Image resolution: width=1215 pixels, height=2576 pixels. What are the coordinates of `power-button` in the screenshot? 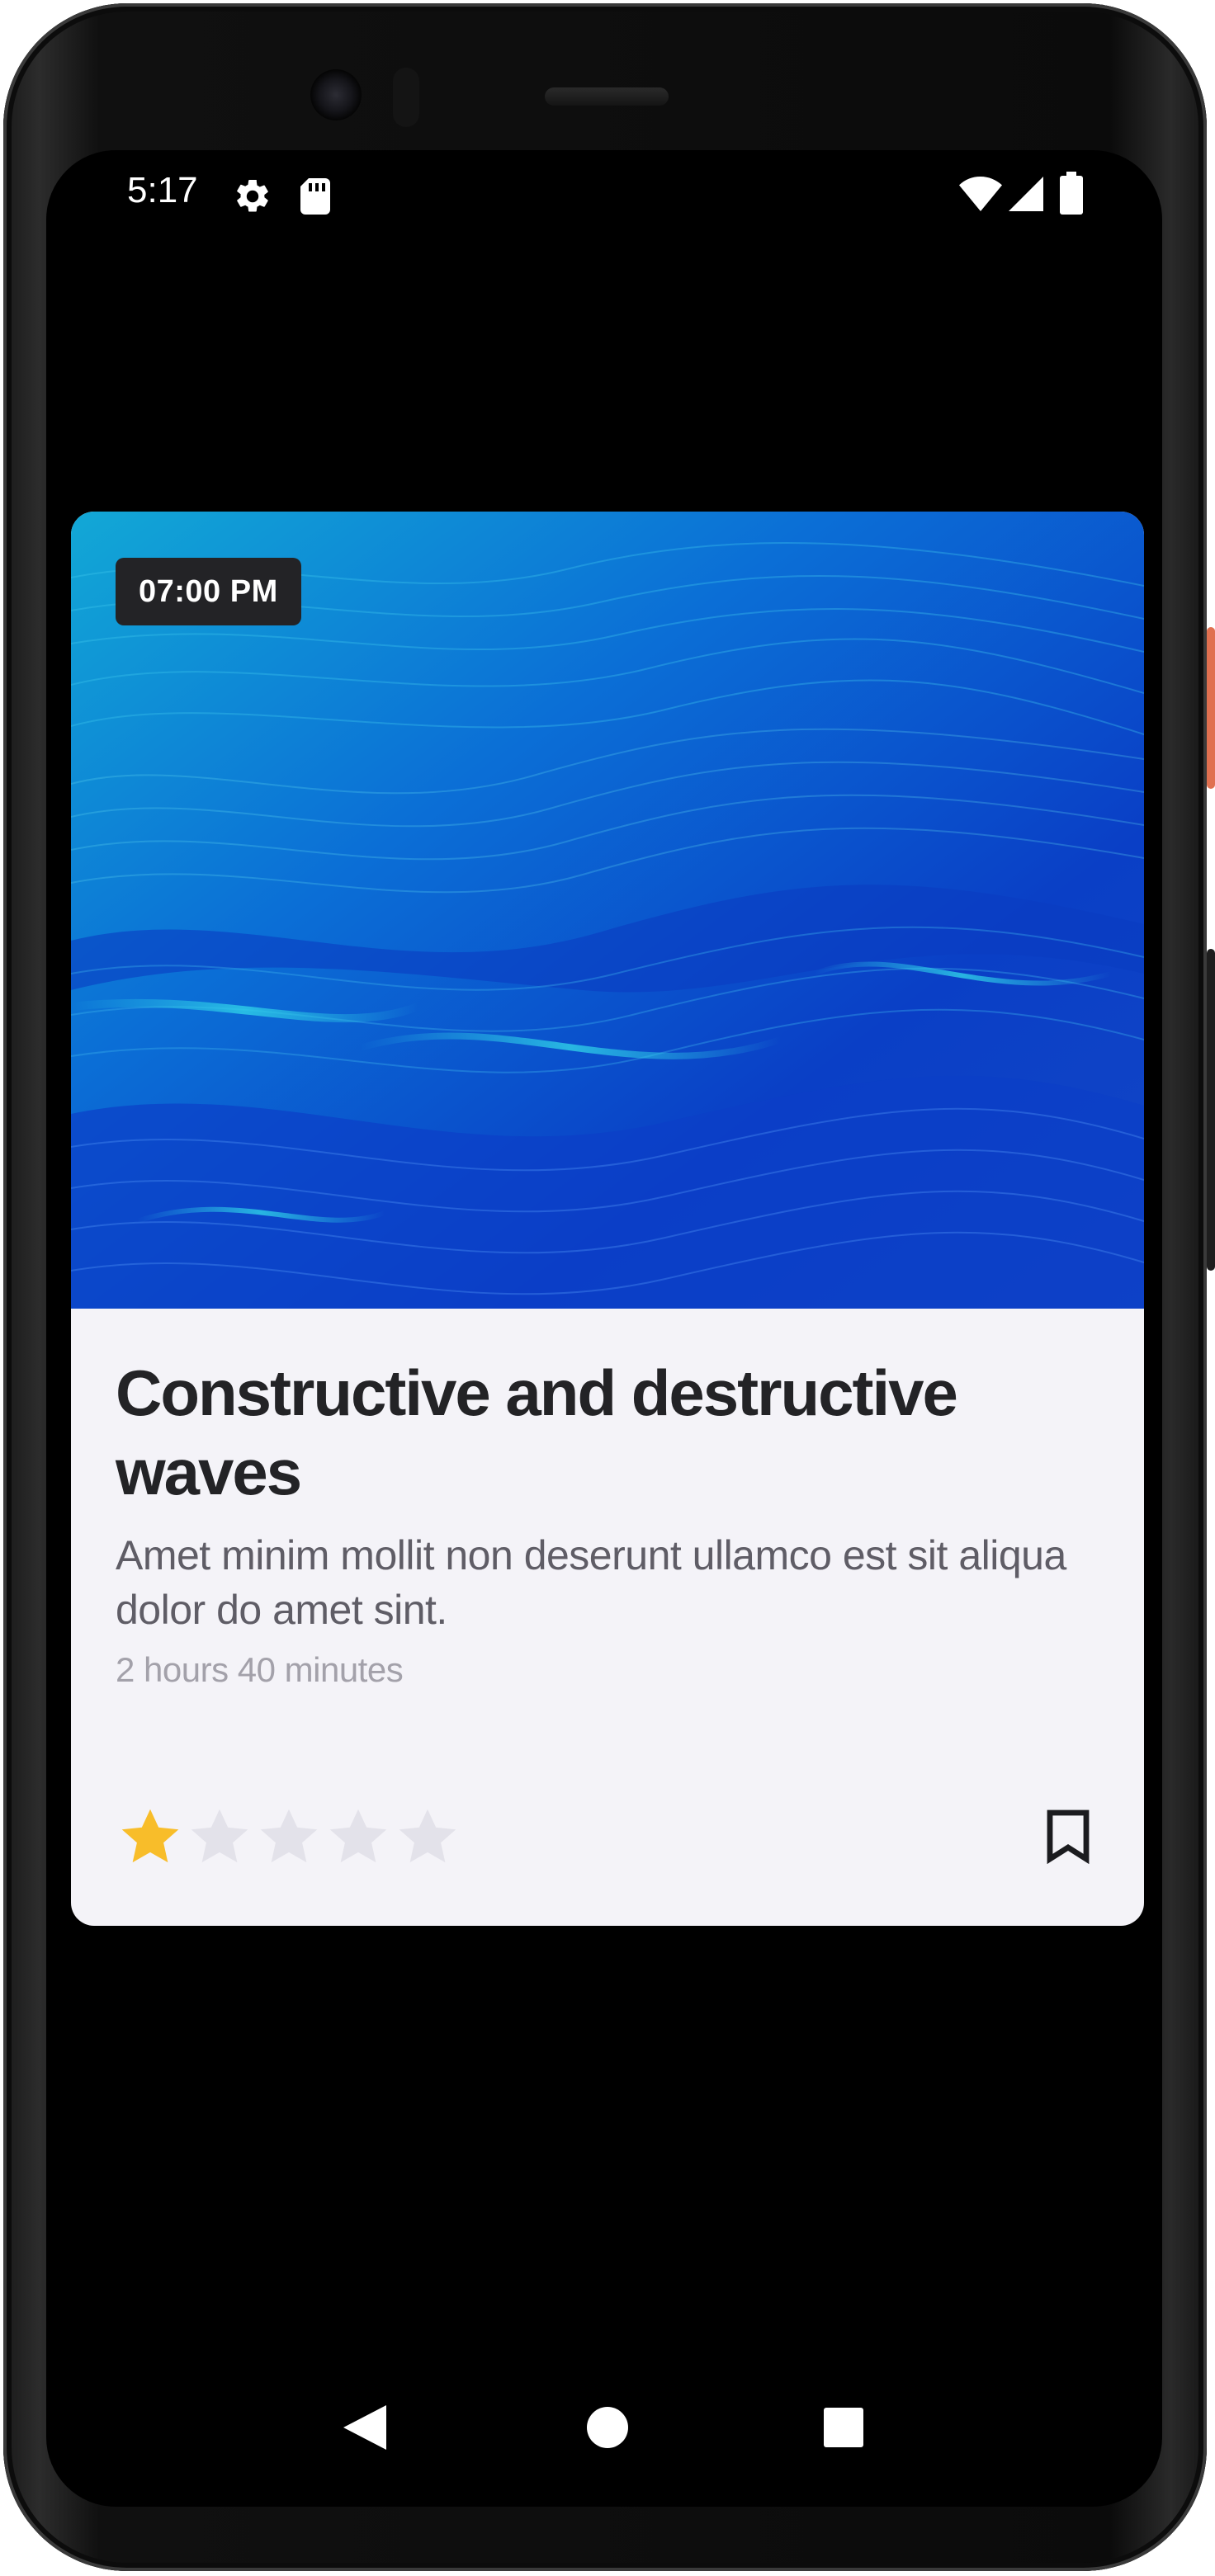 It's located at (1211, 708).